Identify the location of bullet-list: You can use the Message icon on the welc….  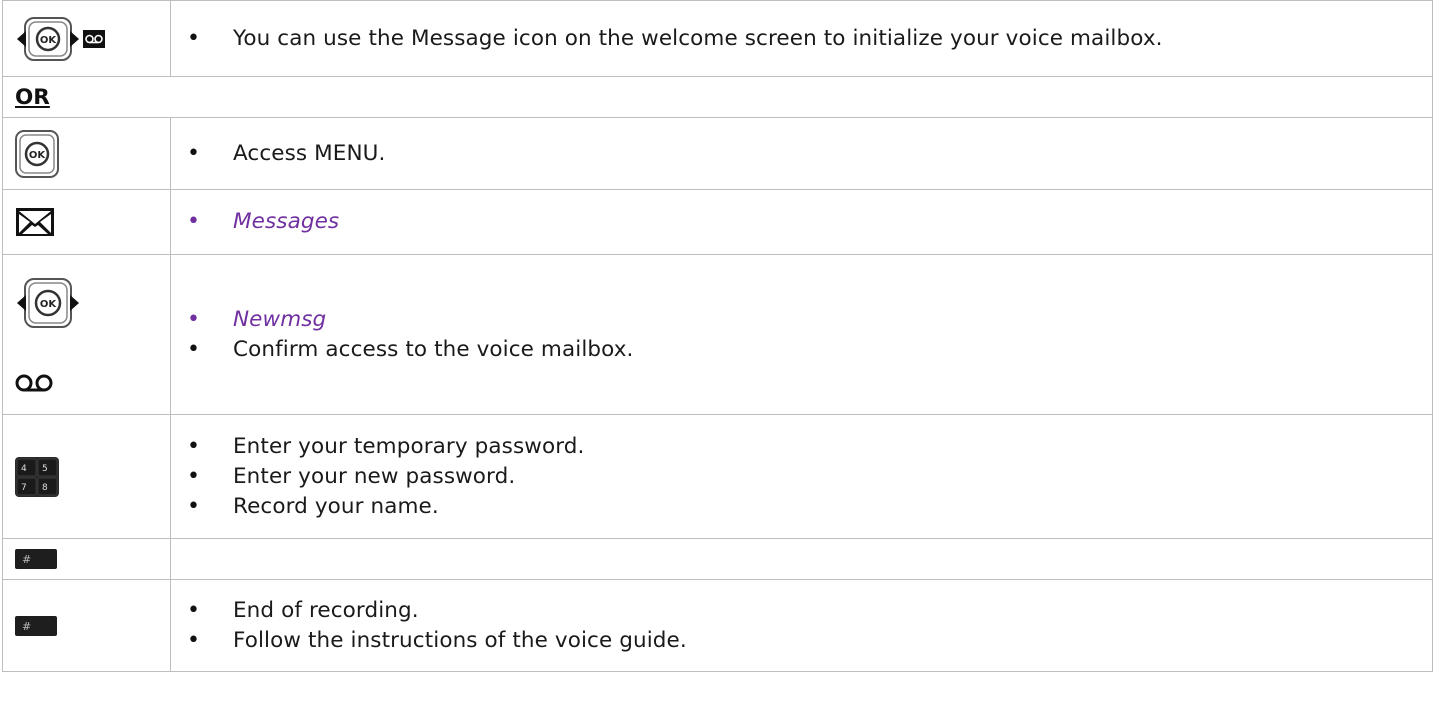
(808, 39).